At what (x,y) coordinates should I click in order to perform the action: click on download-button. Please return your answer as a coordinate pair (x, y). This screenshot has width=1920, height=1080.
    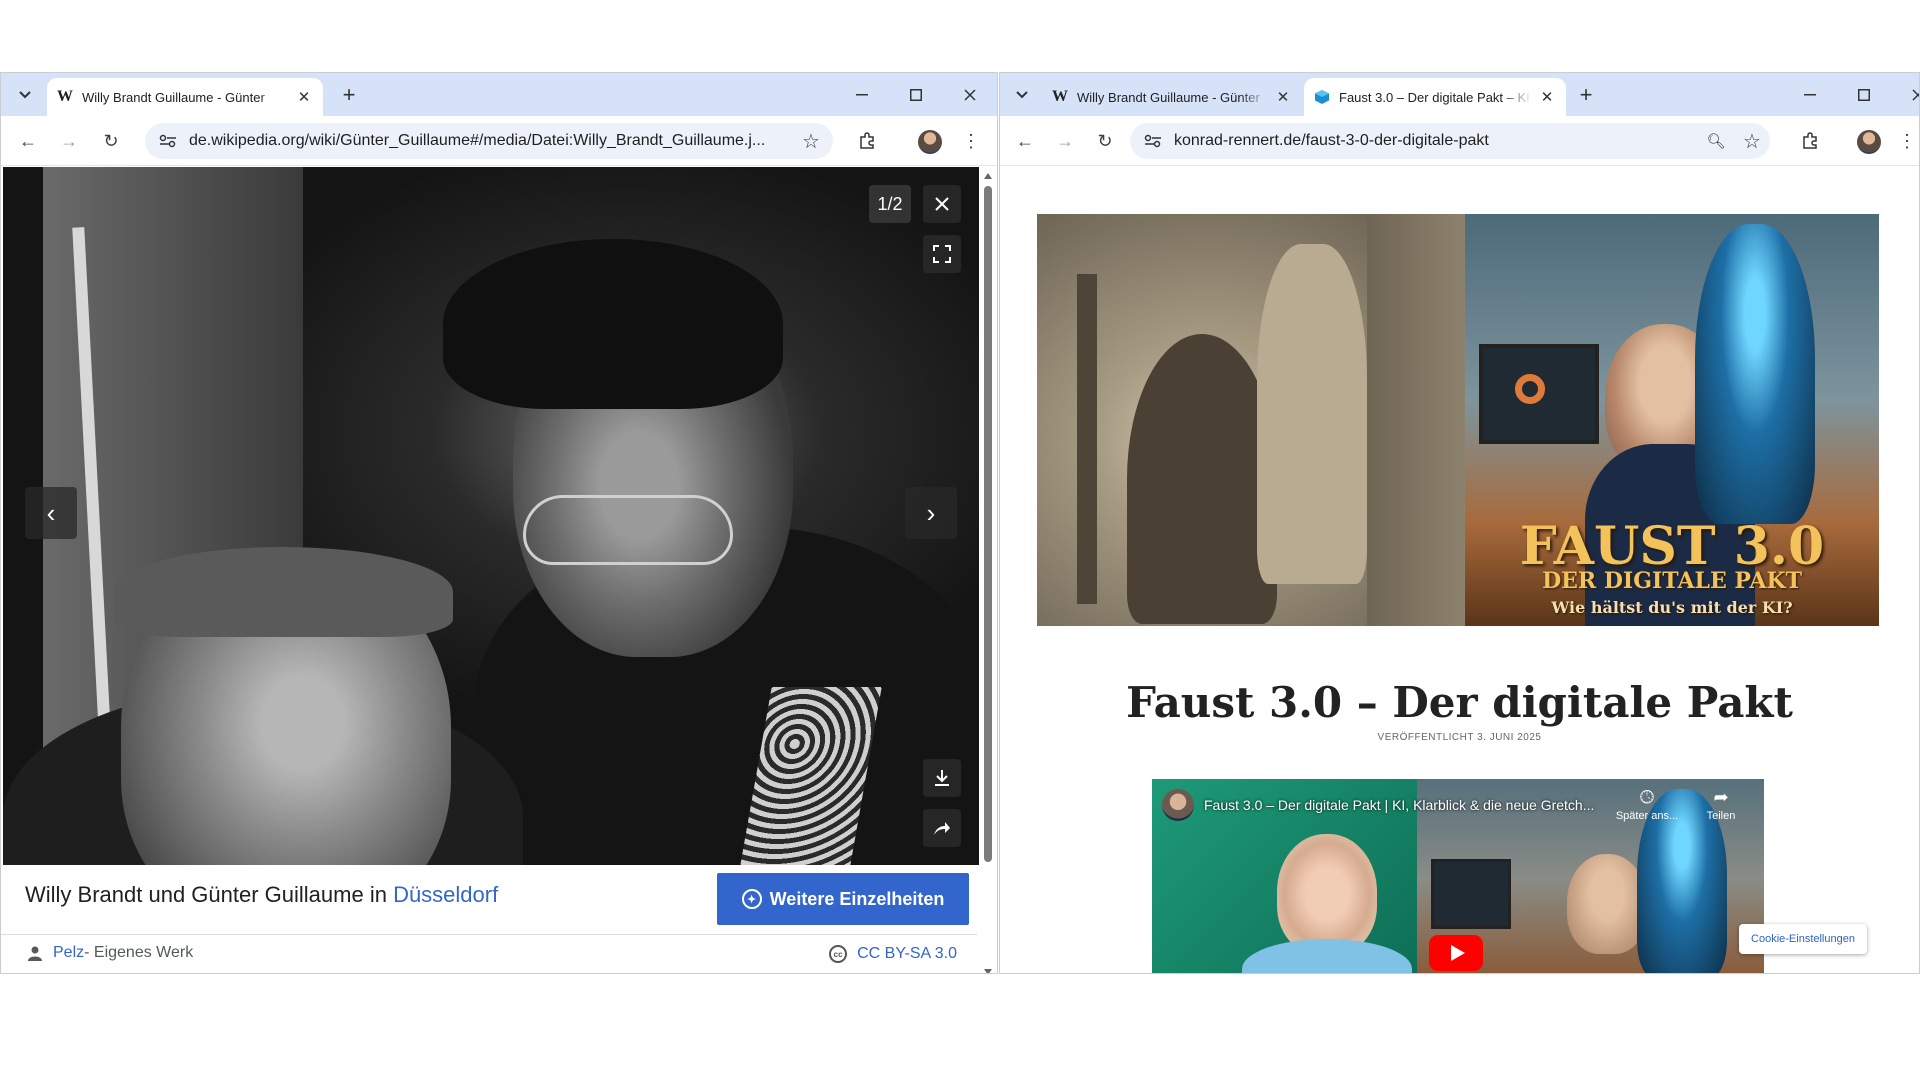
    Looking at the image, I should click on (942, 778).